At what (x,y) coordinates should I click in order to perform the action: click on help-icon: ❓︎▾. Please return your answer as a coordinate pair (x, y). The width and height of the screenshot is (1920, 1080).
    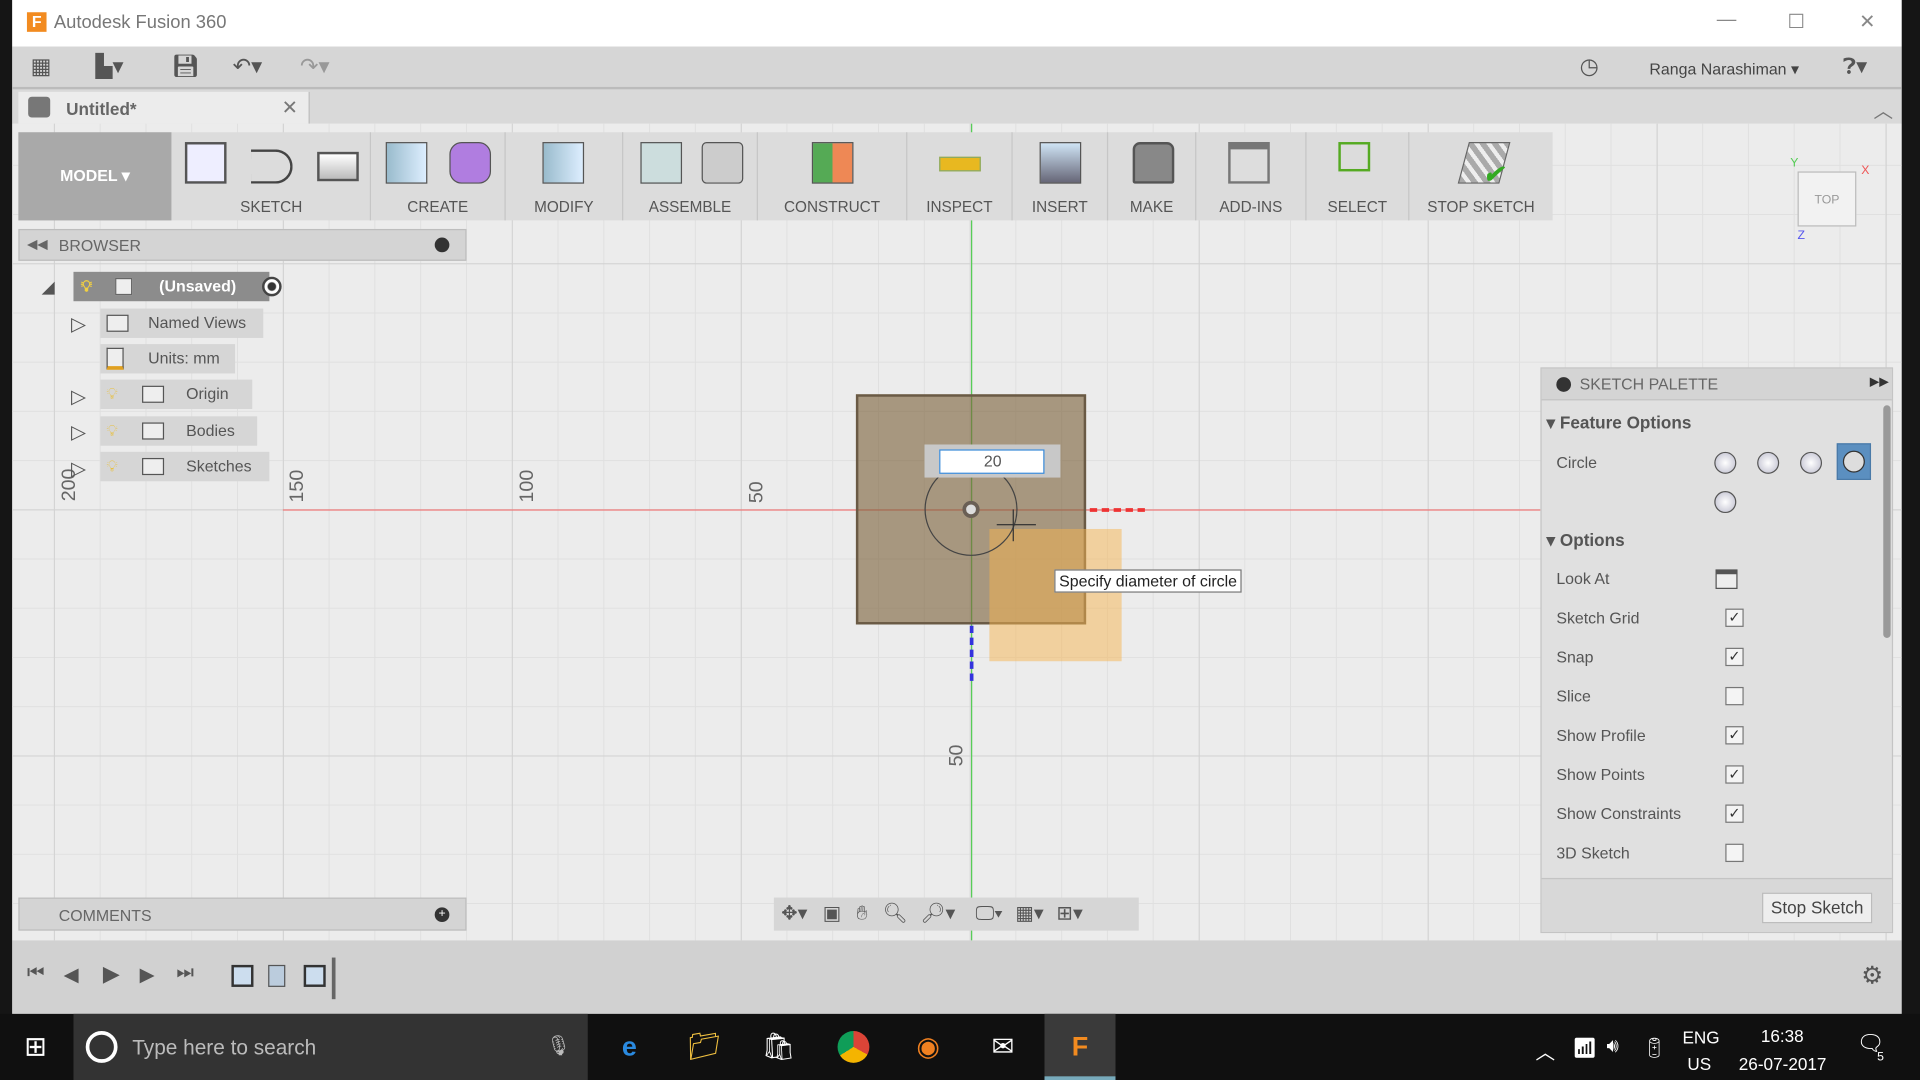
    Looking at the image, I should click on (1855, 68).